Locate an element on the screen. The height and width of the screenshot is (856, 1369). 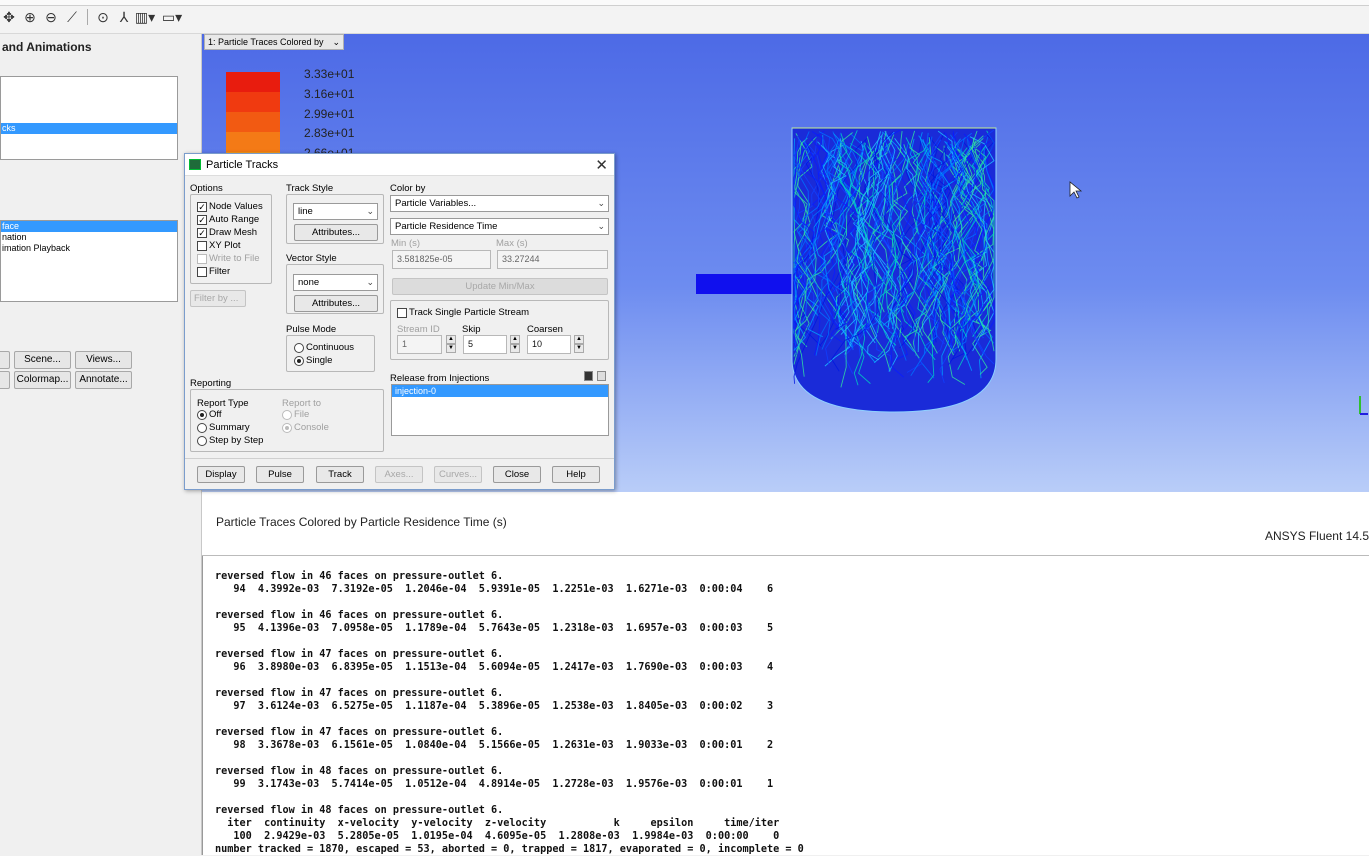
pulse-continuous-radio: Continuous is located at coordinates (324, 347).